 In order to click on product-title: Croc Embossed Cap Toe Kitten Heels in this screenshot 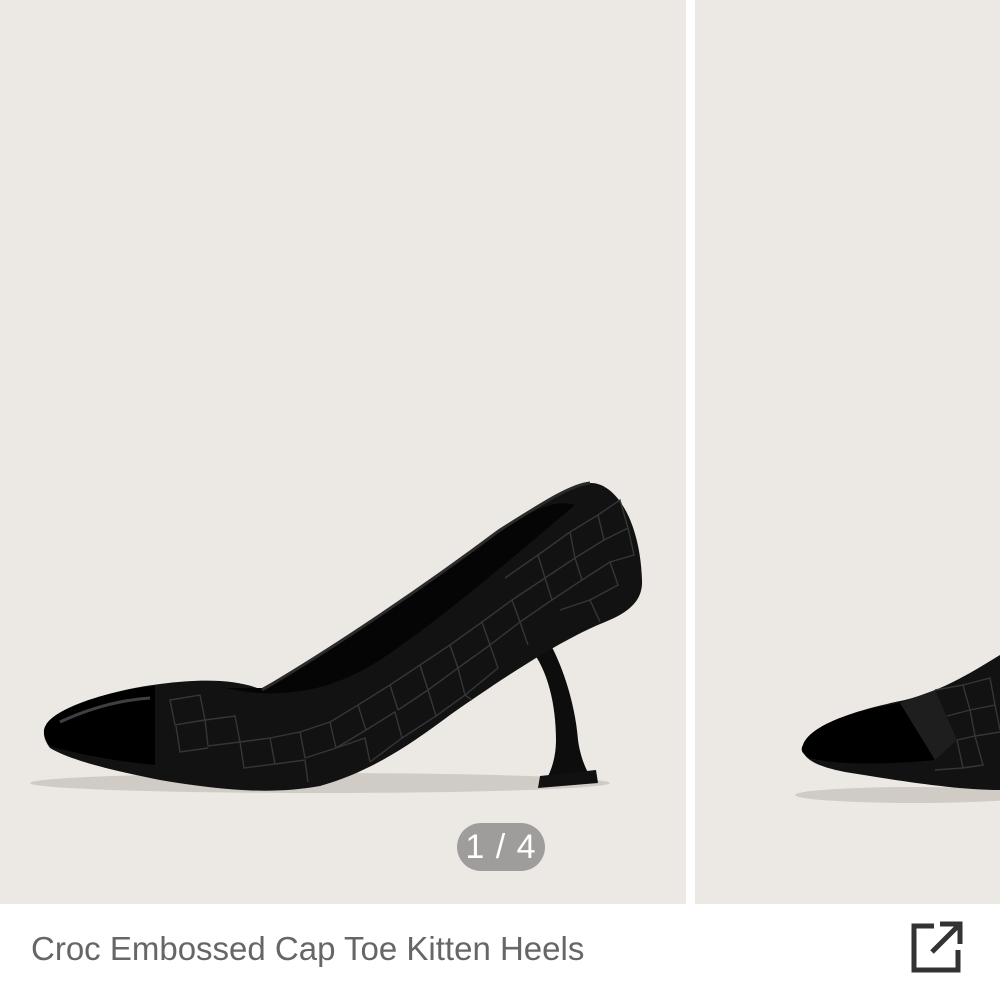, I will do `click(308, 948)`.